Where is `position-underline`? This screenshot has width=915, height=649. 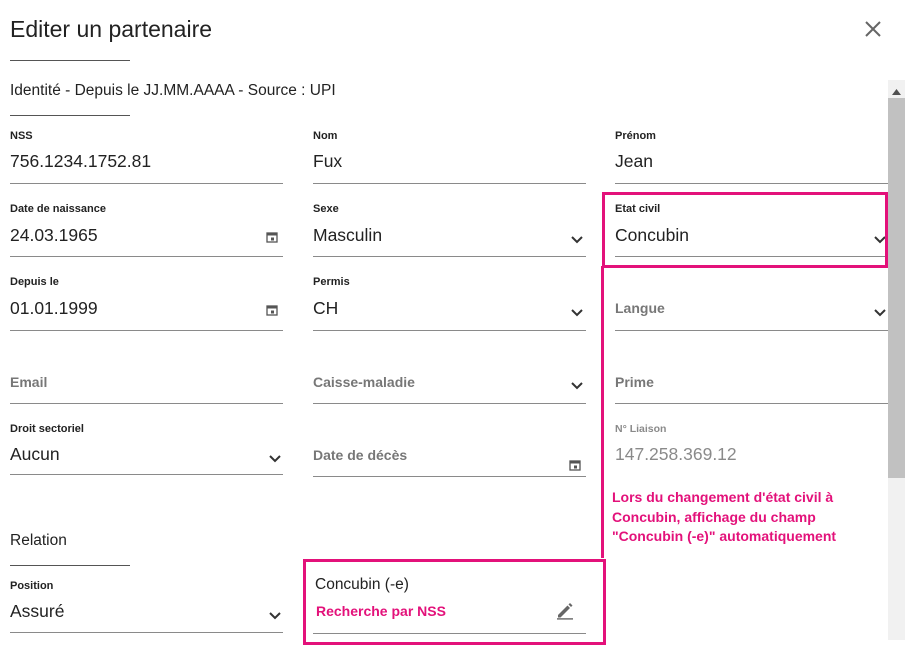
position-underline is located at coordinates (146, 632).